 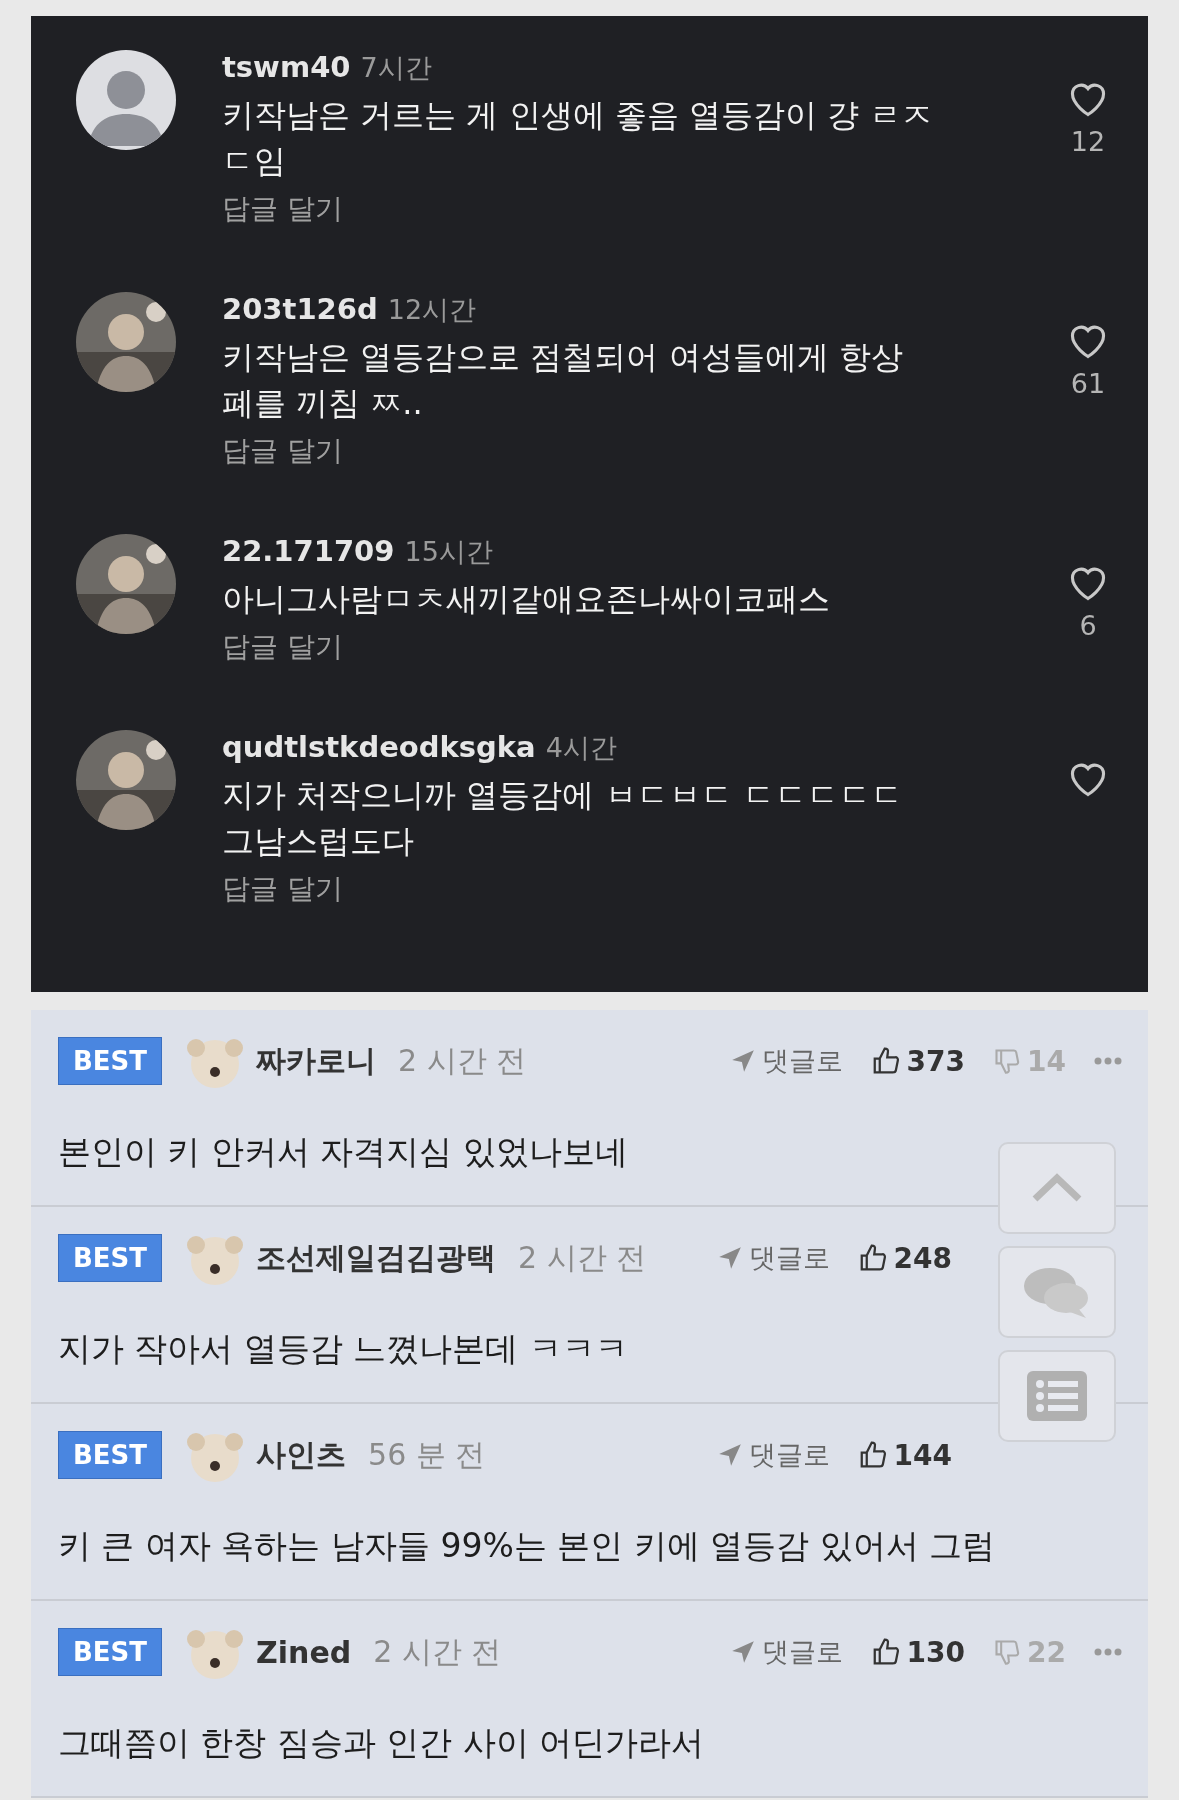 I want to click on username: 203t126d, so click(x=300, y=309).